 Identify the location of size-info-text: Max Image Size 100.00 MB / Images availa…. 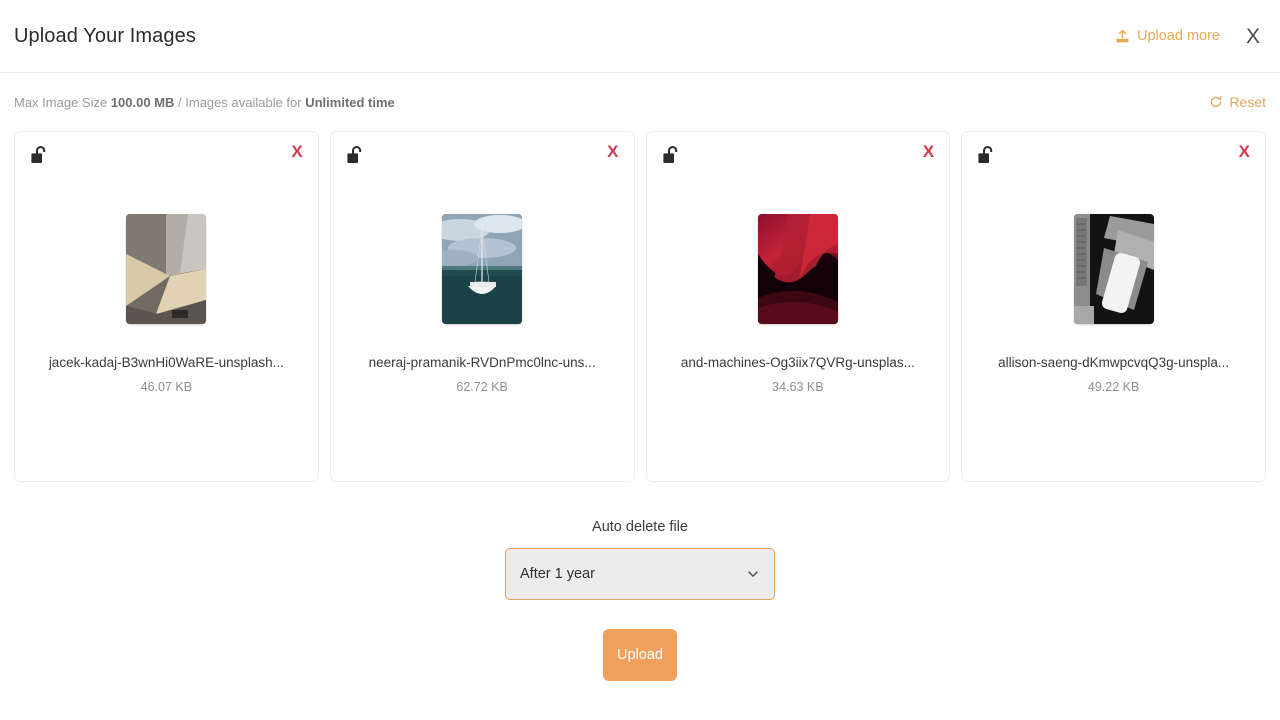
(204, 102).